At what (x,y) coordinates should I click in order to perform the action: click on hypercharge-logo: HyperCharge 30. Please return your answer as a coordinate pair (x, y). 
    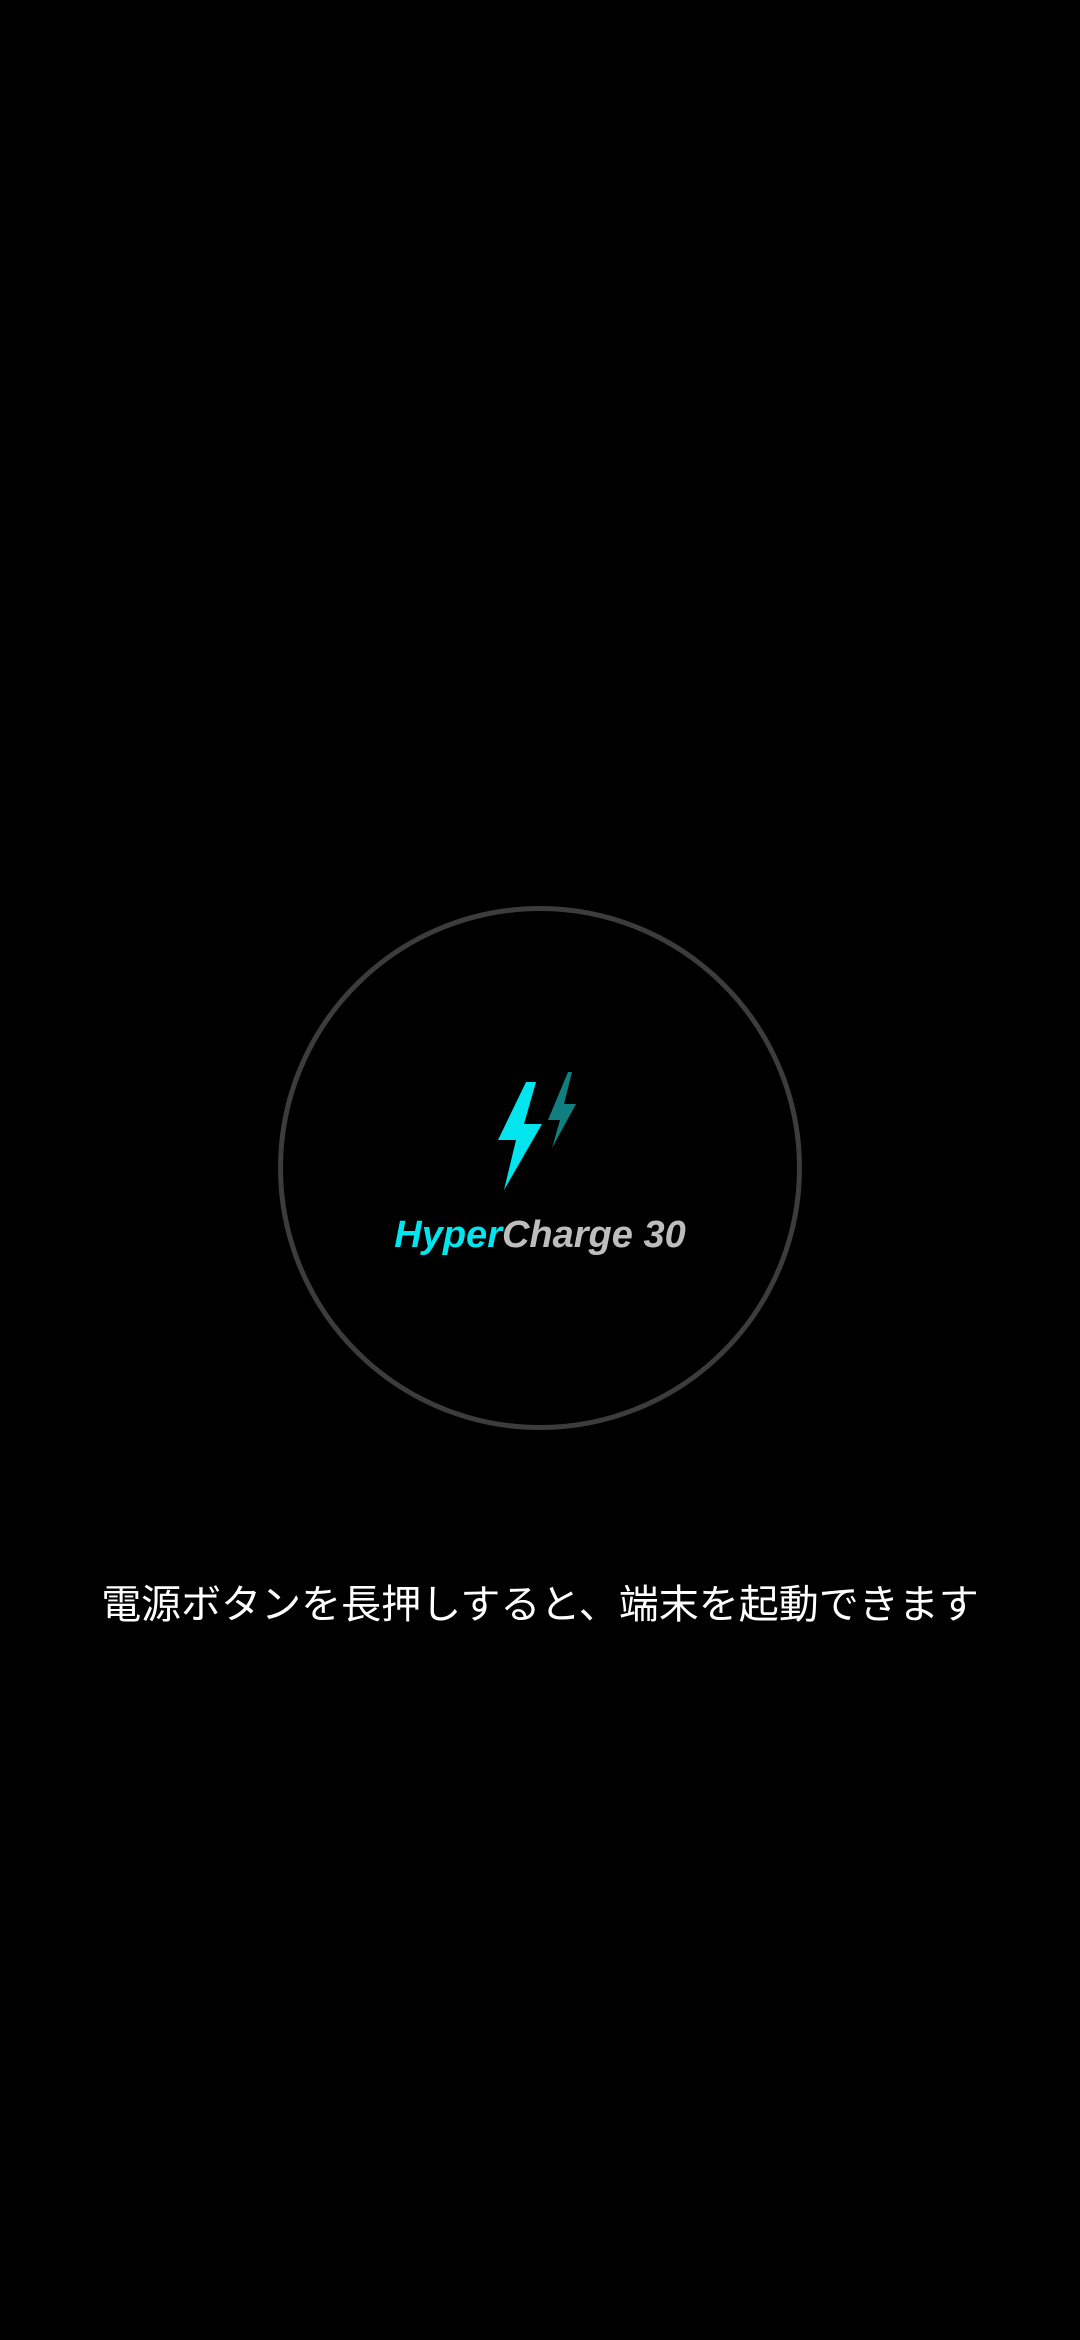
    Looking at the image, I should click on (540, 1235).